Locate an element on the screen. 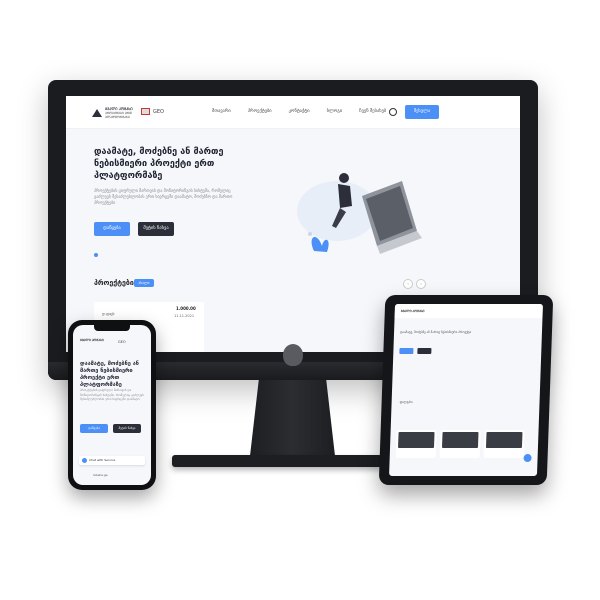 Image resolution: width=600 pixels, height=600 pixels. phone-chat-widget: Chat with Service is located at coordinates (112, 460).